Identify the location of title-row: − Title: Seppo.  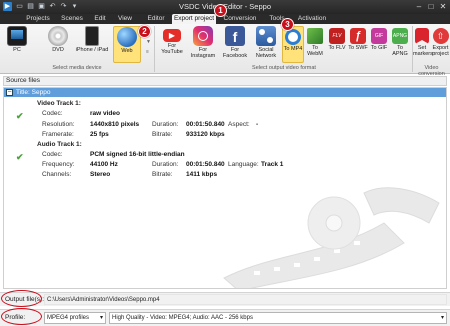
(225, 92).